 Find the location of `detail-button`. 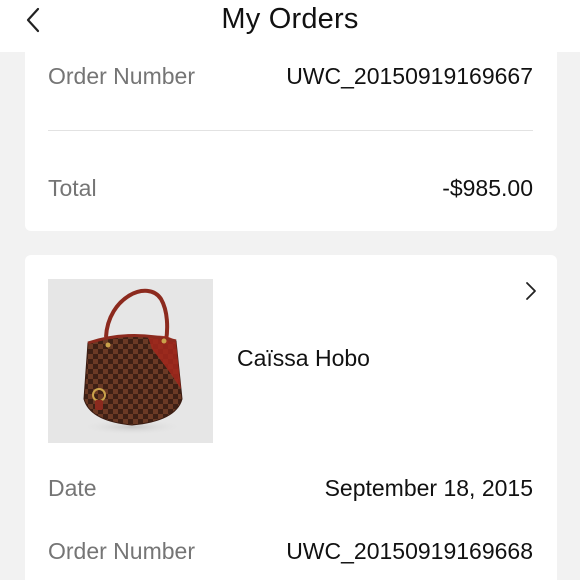

detail-button is located at coordinates (531, 291).